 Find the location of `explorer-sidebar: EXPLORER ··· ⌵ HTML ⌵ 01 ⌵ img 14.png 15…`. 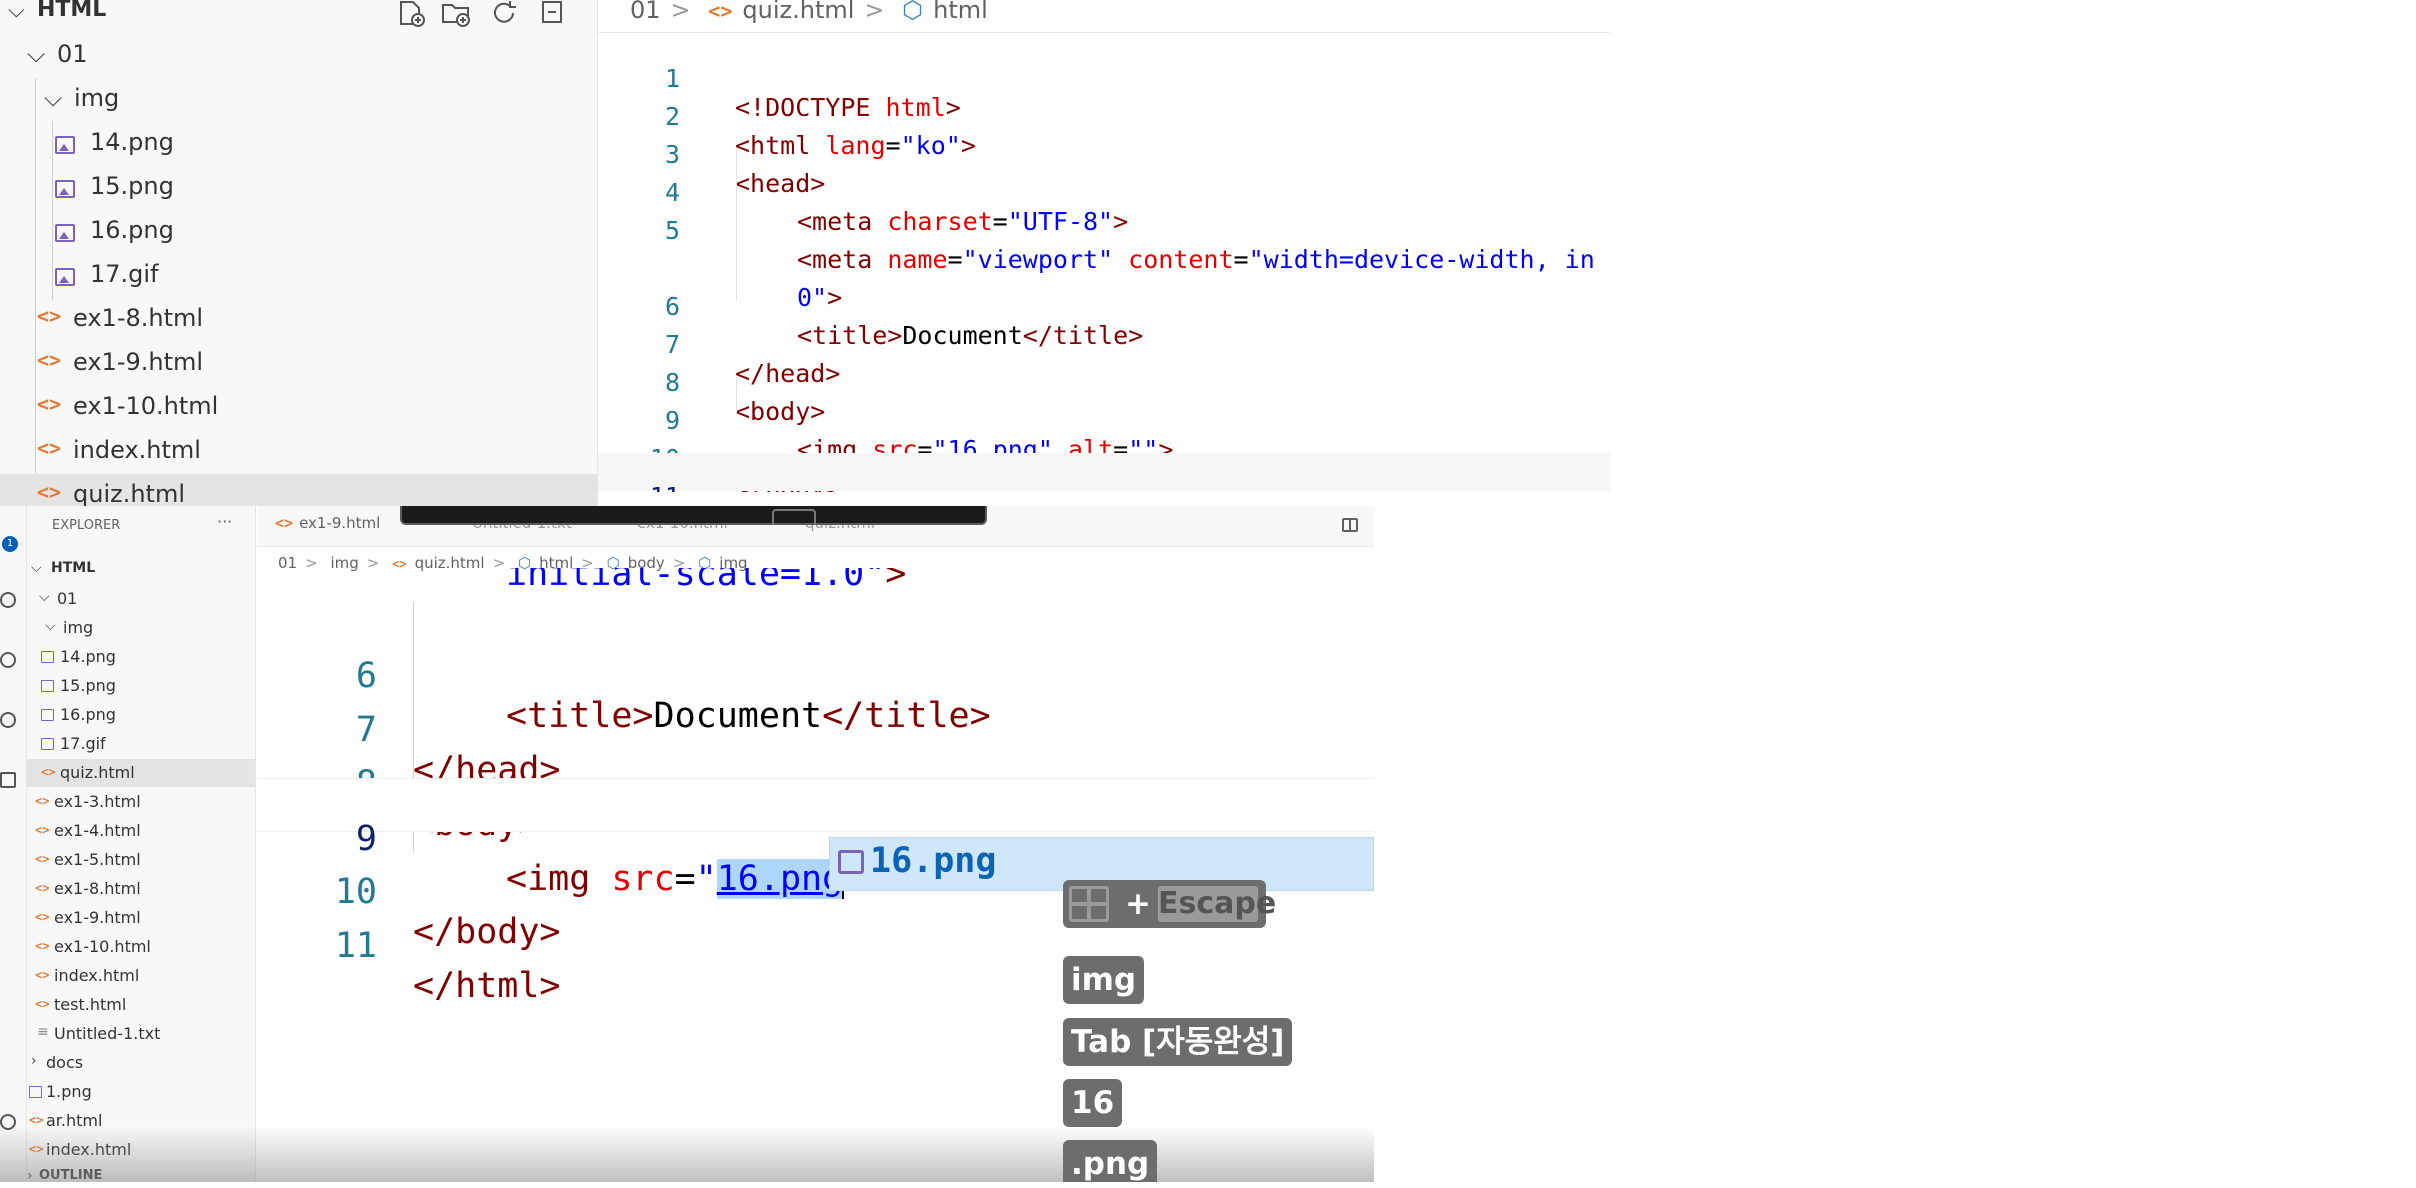

explorer-sidebar: EXPLORER ··· ⌵ HTML ⌵ 01 ⌵ img 14.png 15… is located at coordinates (141, 844).